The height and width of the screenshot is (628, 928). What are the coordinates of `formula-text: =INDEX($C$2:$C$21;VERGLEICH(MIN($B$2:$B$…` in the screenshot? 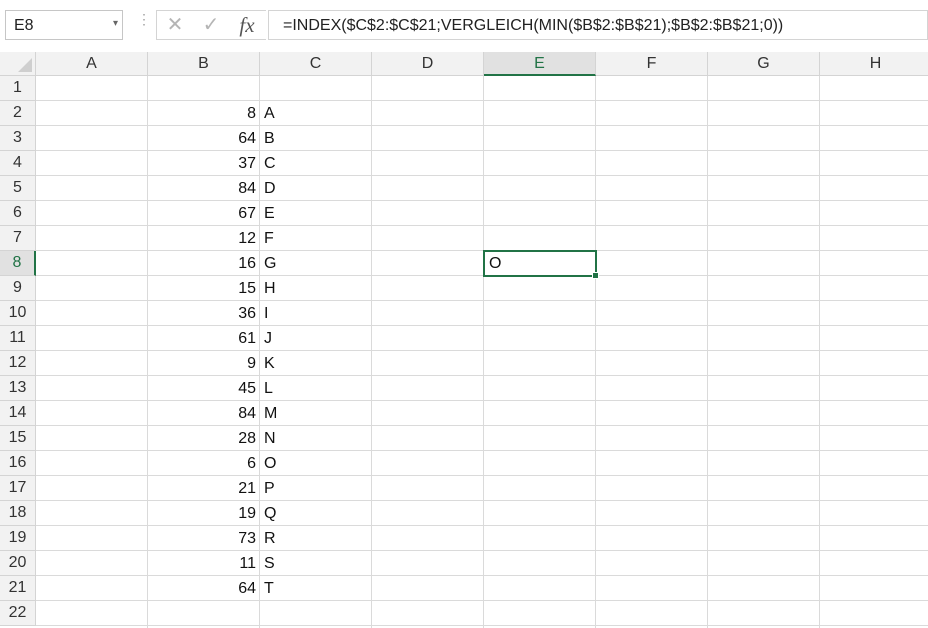 It's located at (533, 25).